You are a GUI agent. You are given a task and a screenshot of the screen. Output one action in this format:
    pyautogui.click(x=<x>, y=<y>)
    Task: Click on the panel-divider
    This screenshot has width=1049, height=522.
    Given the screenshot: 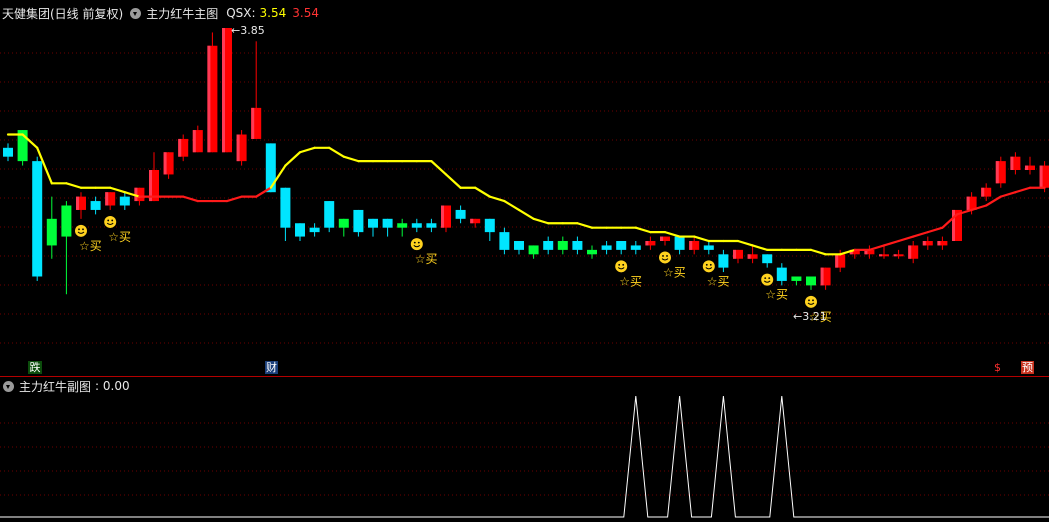 What is the action you would take?
    pyautogui.click(x=524, y=376)
    